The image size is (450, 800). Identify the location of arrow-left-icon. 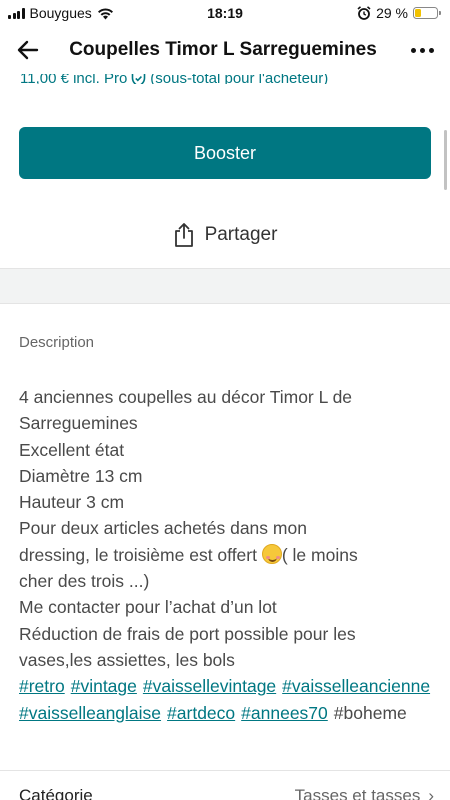
(28, 50).